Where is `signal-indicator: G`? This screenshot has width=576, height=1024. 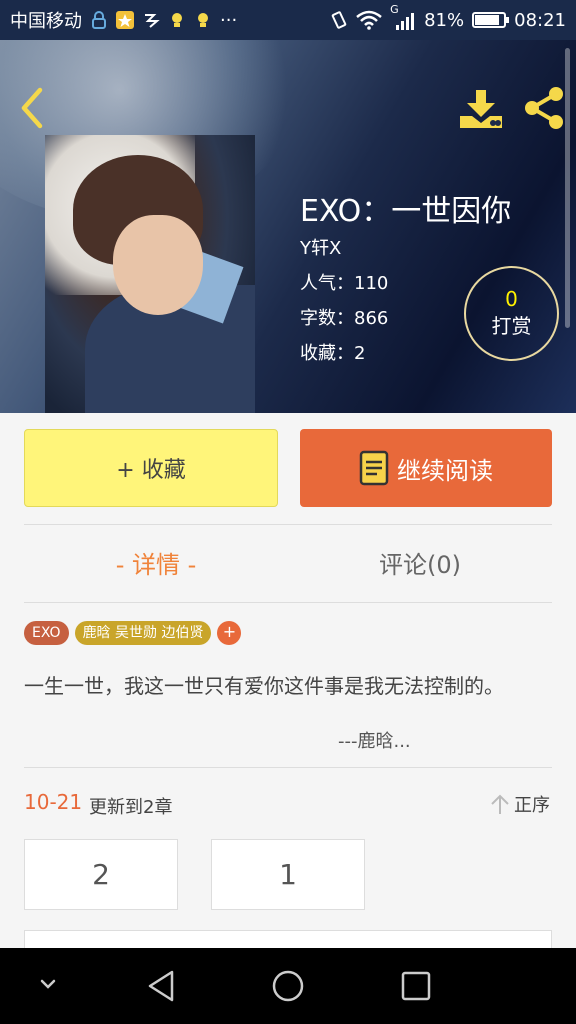 signal-indicator: G is located at coordinates (403, 17).